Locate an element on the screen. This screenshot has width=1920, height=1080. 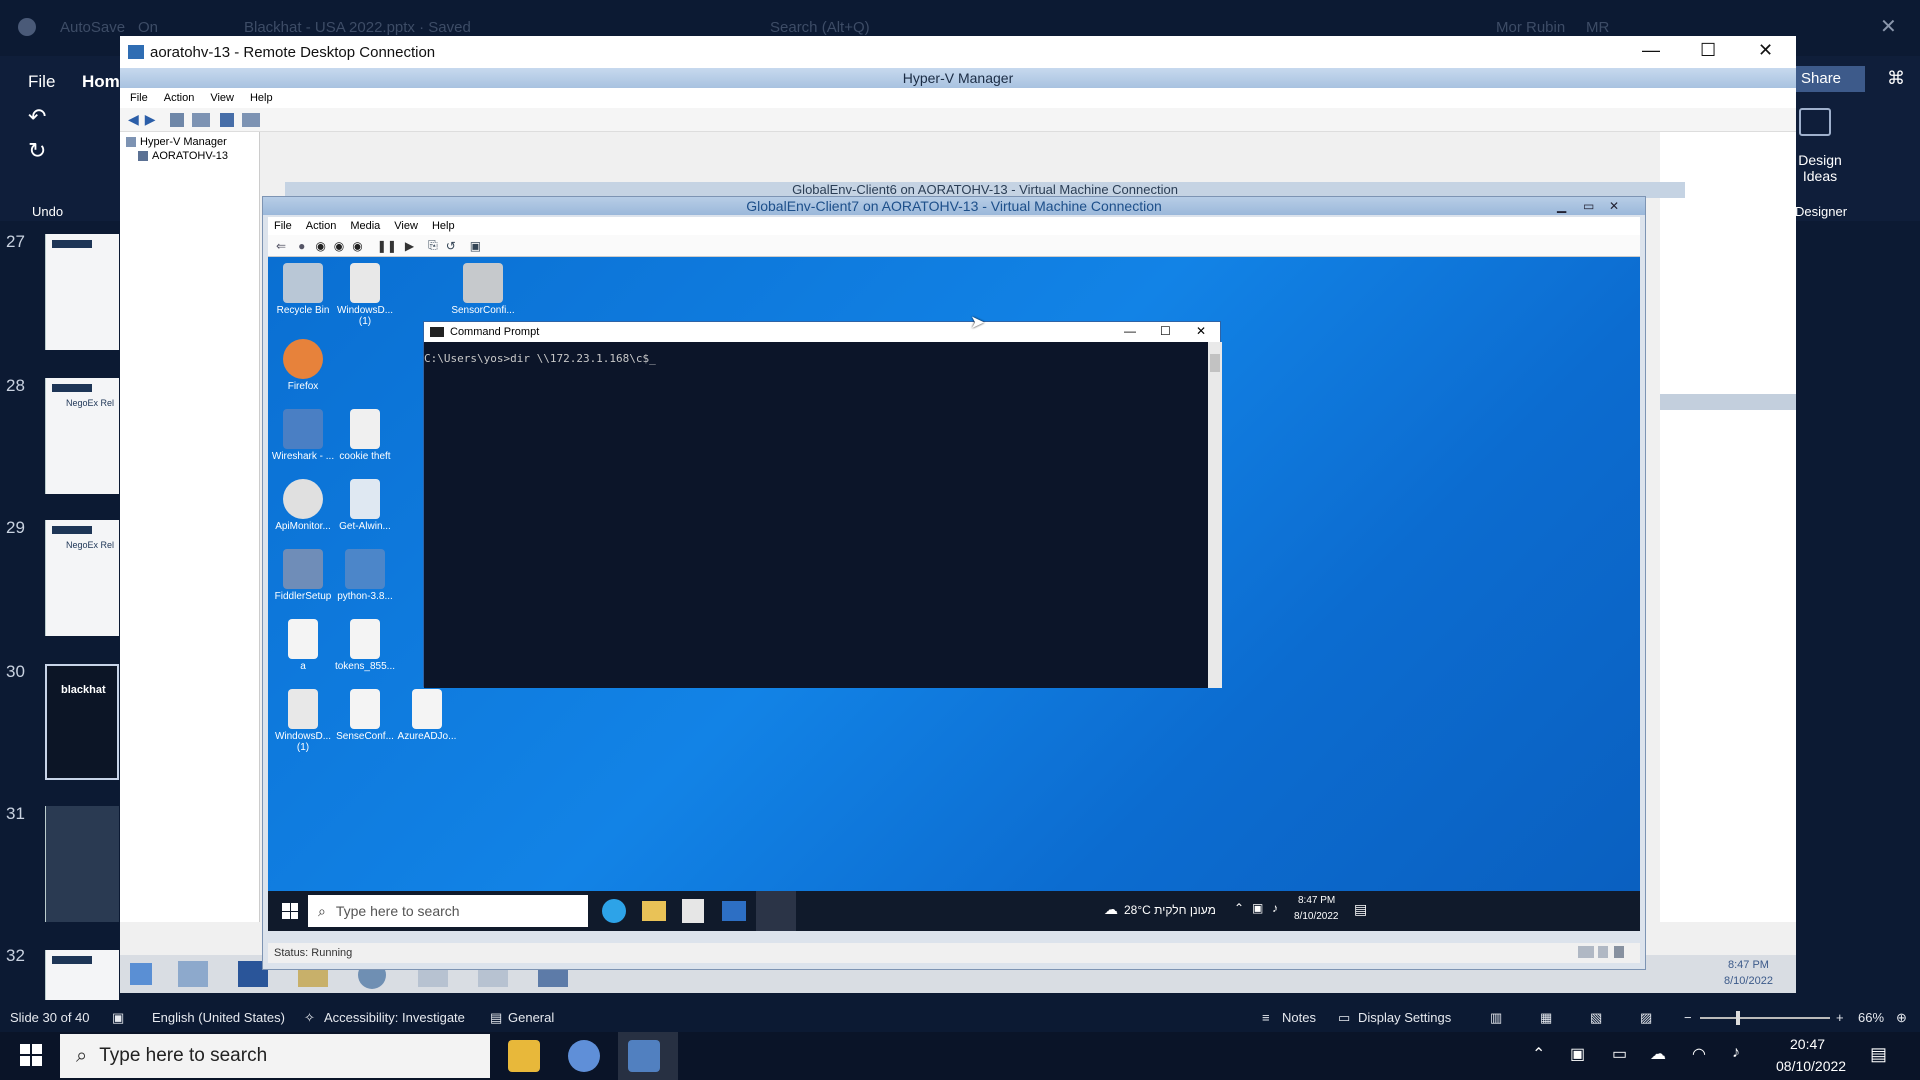
revert-icon: ↺ is located at coordinates (451, 246).